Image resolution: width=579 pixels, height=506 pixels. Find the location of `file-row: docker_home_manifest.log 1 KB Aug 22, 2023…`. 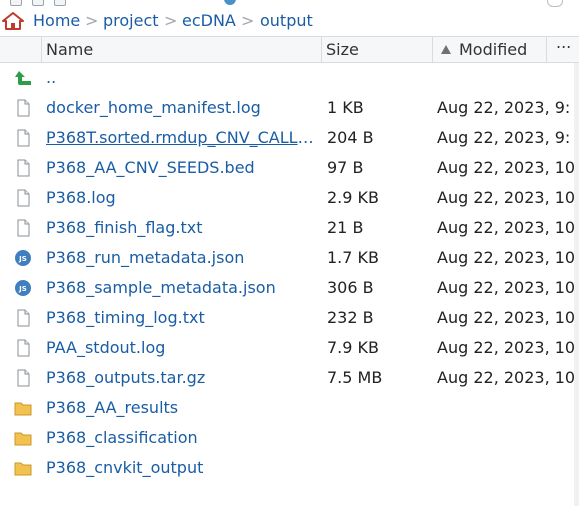

file-row: docker_home_manifest.log 1 KB Aug 22, 2023… is located at coordinates (289, 108).